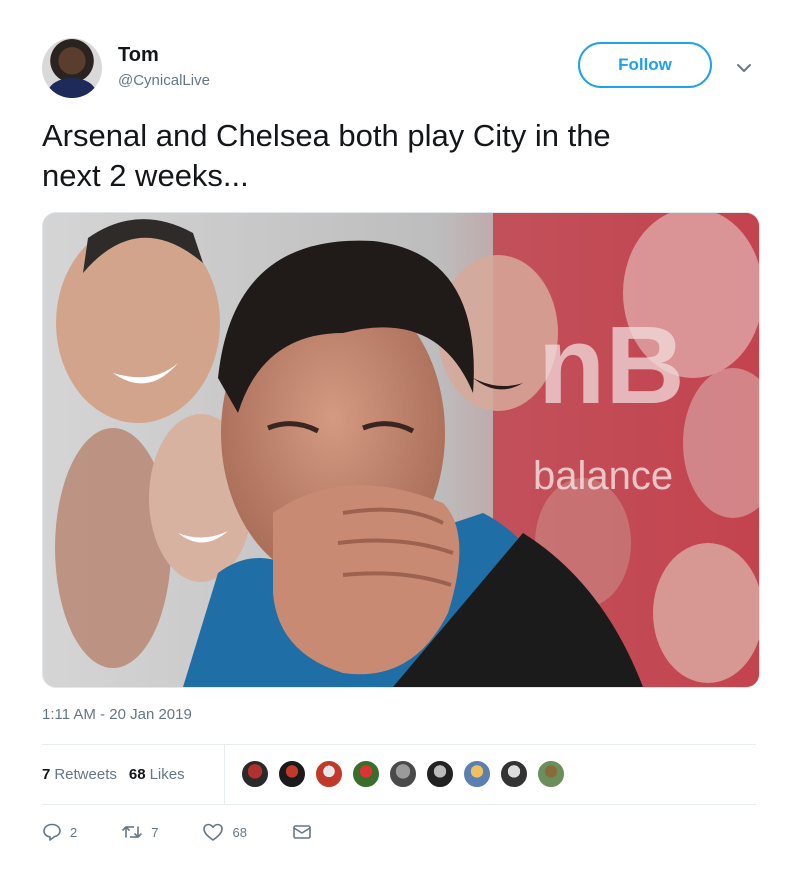 This screenshot has width=800, height=870. What do you see at coordinates (138, 55) in the screenshot?
I see `user-display-name: Tom` at bounding box center [138, 55].